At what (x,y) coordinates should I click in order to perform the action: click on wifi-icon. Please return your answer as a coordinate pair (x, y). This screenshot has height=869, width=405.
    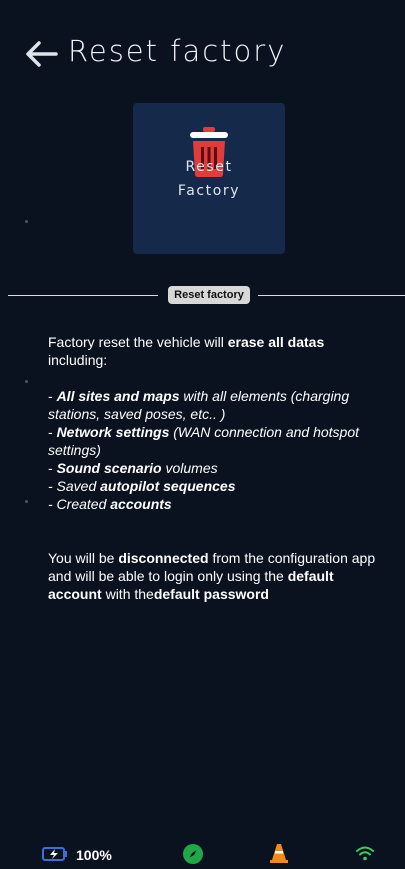
    Looking at the image, I should click on (365, 853).